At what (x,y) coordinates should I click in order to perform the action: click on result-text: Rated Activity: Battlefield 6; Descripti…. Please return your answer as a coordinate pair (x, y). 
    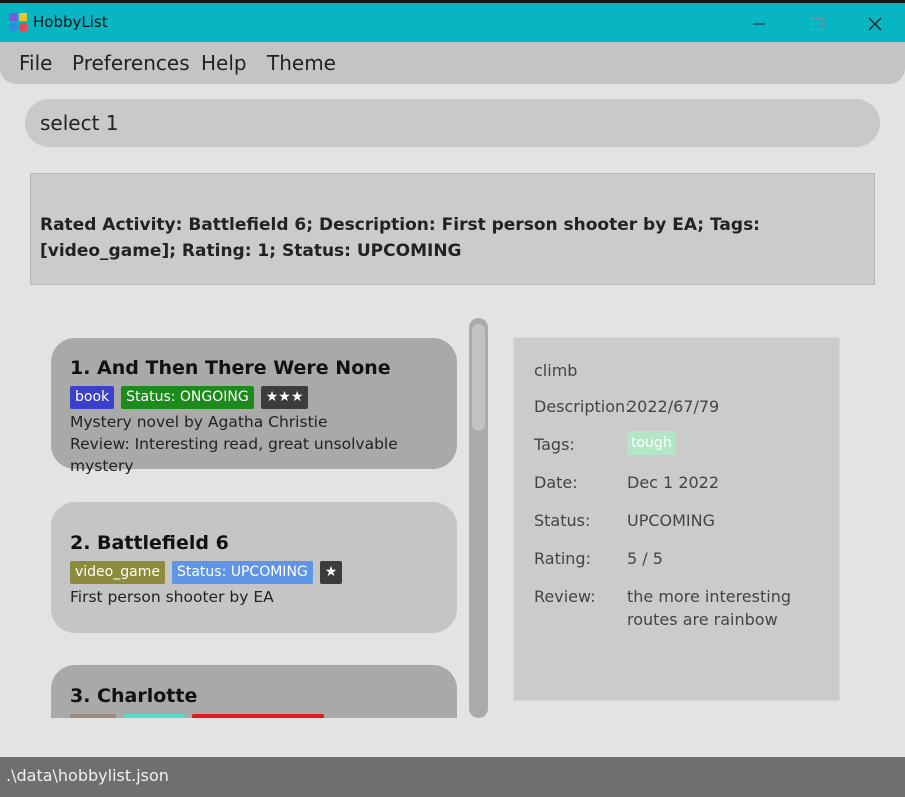
    Looking at the image, I should click on (400, 238).